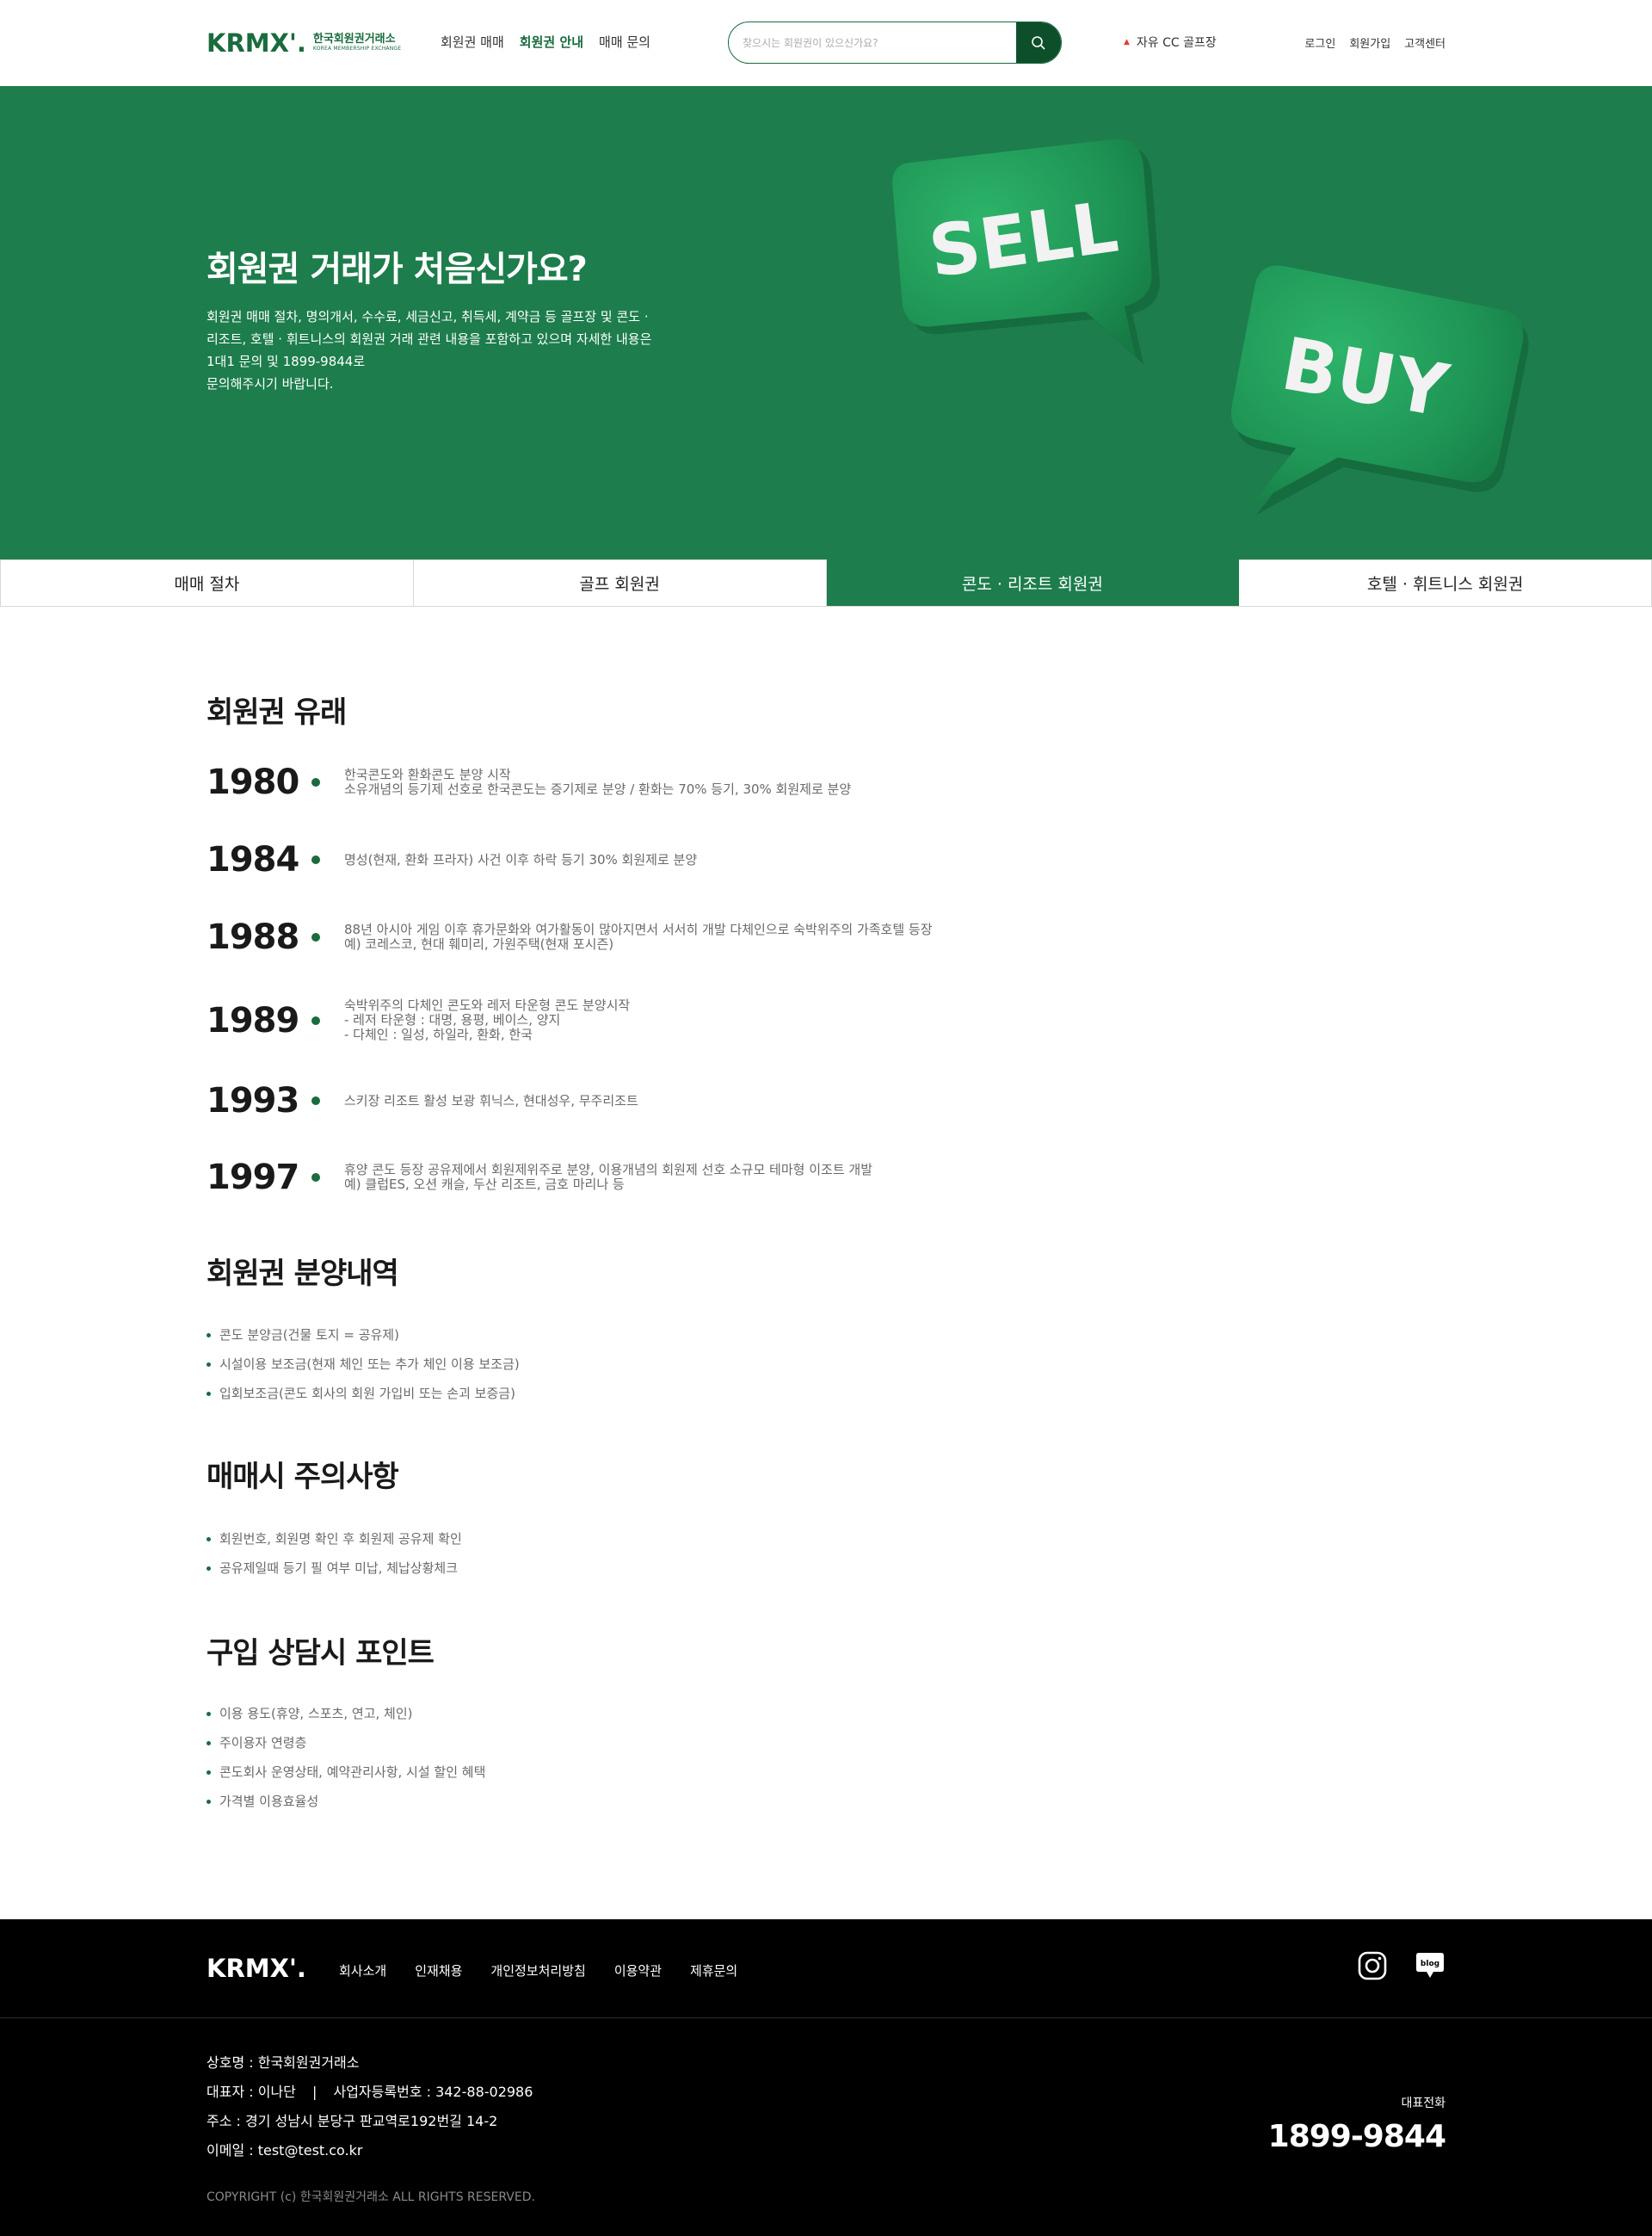 Image resolution: width=1652 pixels, height=2236 pixels. I want to click on search-icon, so click(1038, 42).